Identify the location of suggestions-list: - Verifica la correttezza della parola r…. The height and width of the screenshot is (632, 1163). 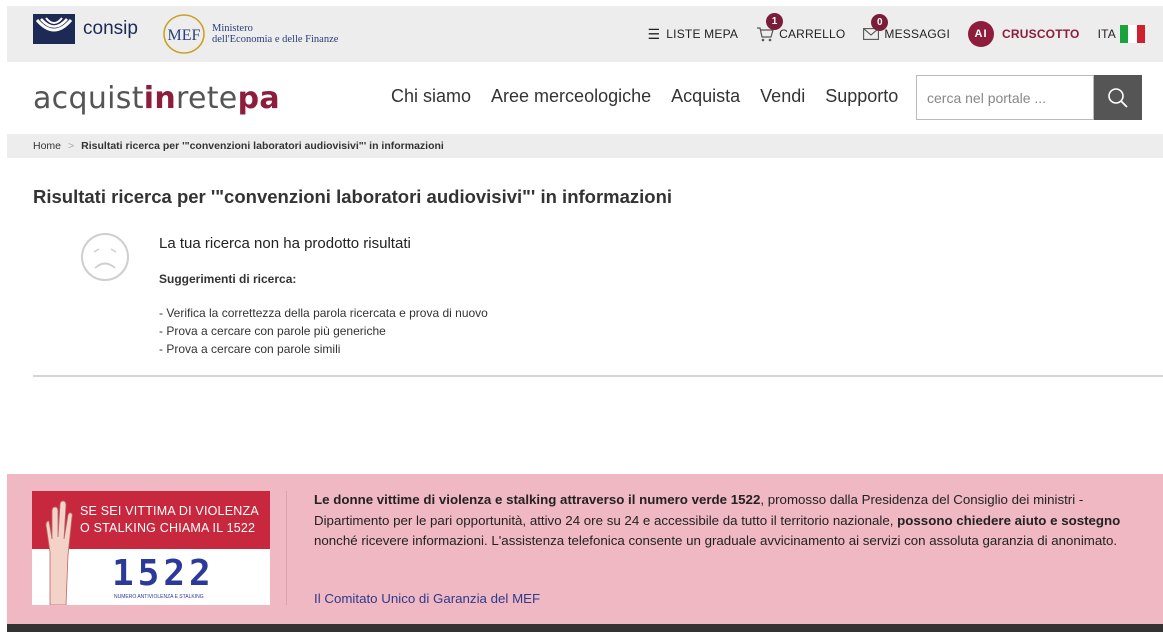
(323, 331).